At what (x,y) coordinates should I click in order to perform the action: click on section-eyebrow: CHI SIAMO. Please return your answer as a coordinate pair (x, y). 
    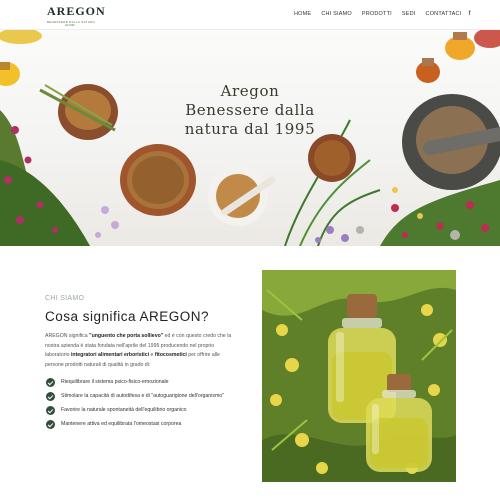
    Looking at the image, I should click on (65, 298).